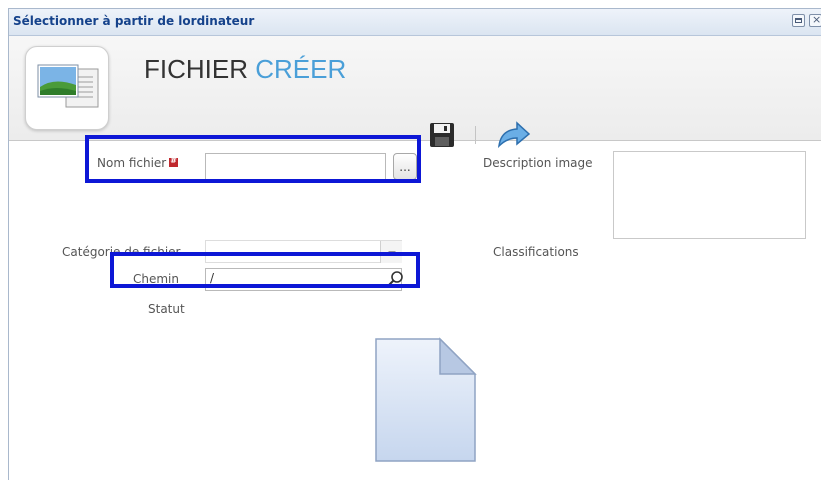 This screenshot has height=480, width=821. I want to click on description-image-label: Description image, so click(538, 163).